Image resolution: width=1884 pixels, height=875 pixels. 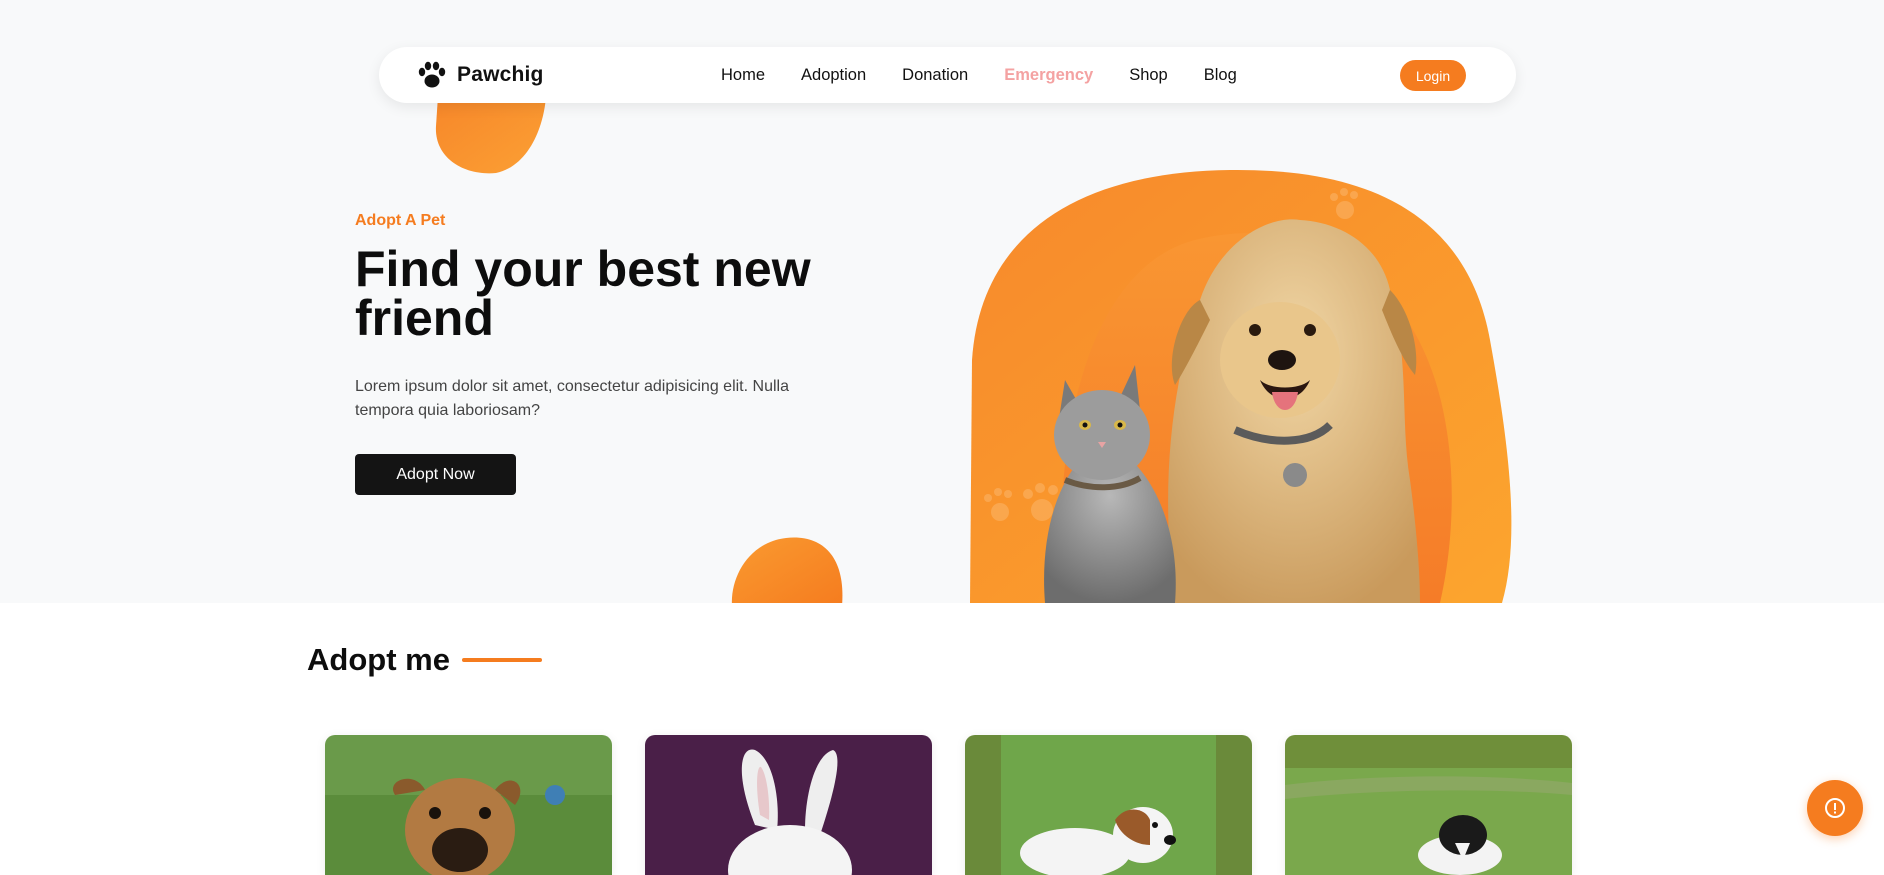 What do you see at coordinates (500, 74) in the screenshot?
I see `brand-name: Pawchig` at bounding box center [500, 74].